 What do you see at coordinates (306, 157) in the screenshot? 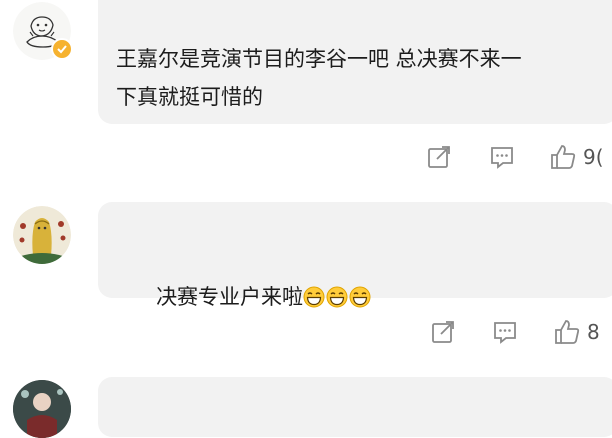
I see `comment-actions: 9(` at bounding box center [306, 157].